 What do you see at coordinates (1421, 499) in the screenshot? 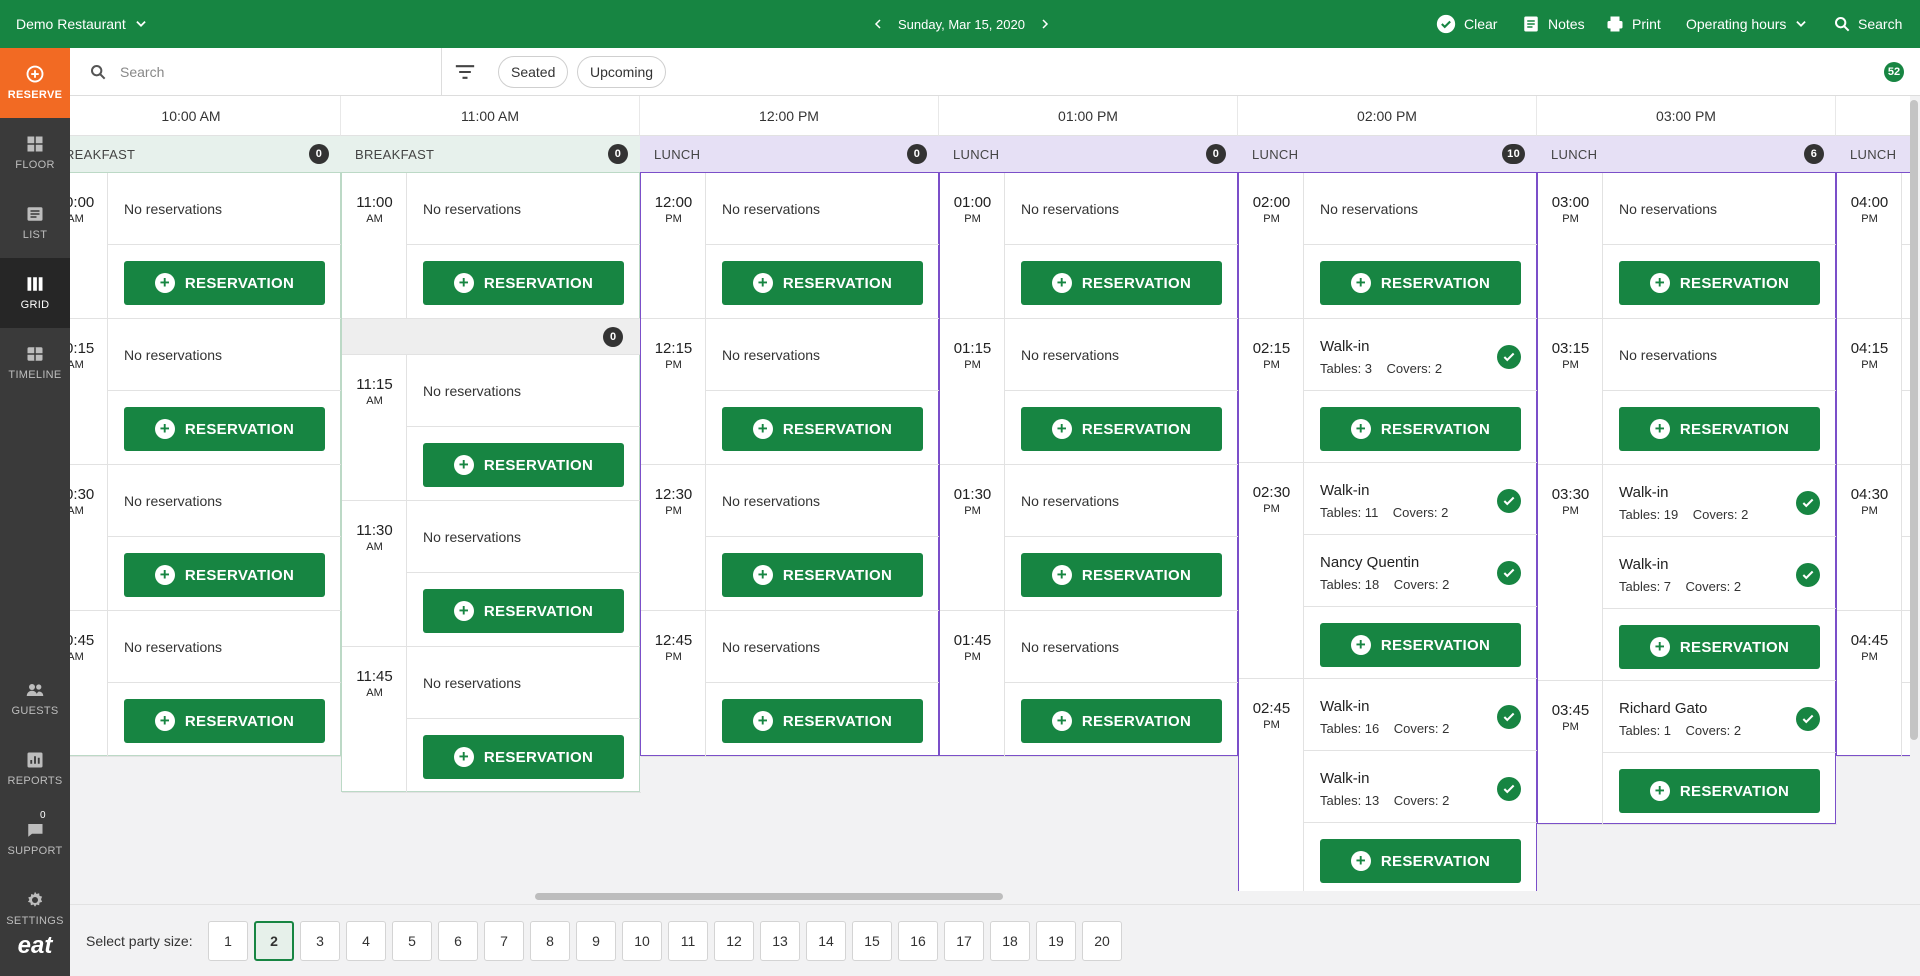
I see `reservation-card: Walk-in Tables: 11 Covers: 2` at bounding box center [1421, 499].